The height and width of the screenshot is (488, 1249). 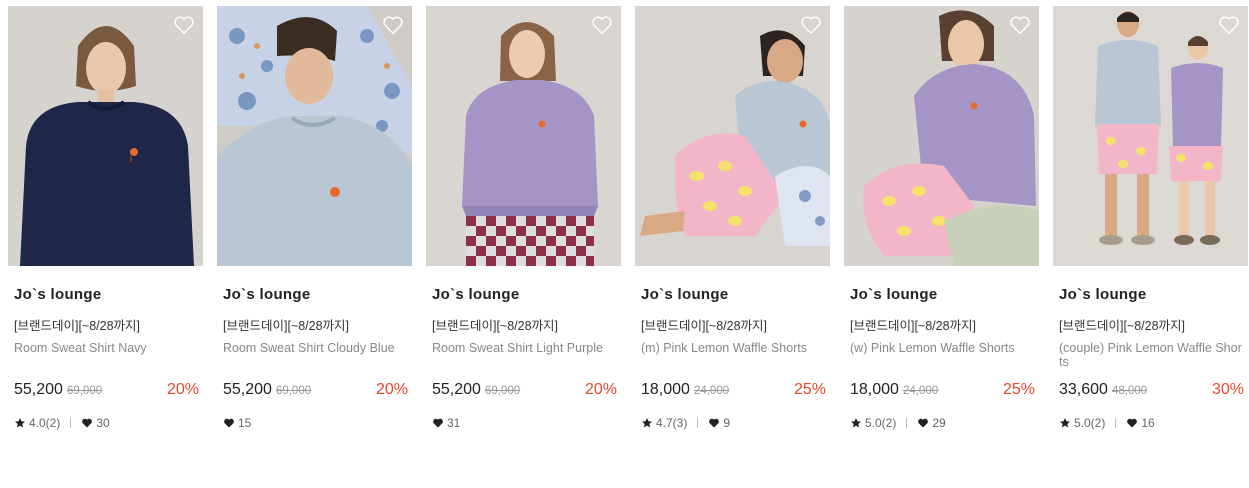 I want to click on product-meta: 5.0(2) 29, so click(x=941, y=423).